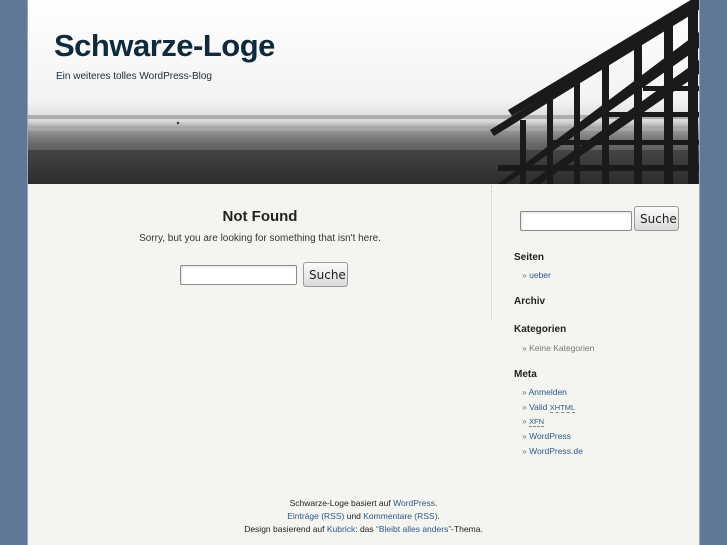  Describe the element at coordinates (529, 257) in the screenshot. I see `sidebar-heading-pages: Seiten` at that location.